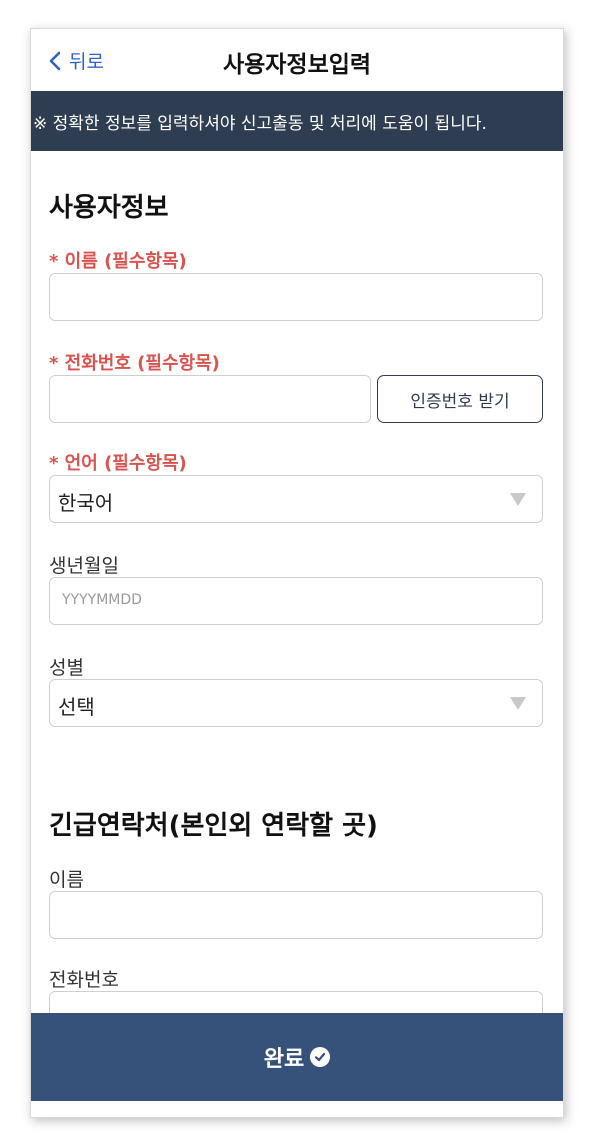 This screenshot has height=1147, width=592. Describe the element at coordinates (109, 208) in the screenshot. I see `user-info-title: 사용자정보` at that location.